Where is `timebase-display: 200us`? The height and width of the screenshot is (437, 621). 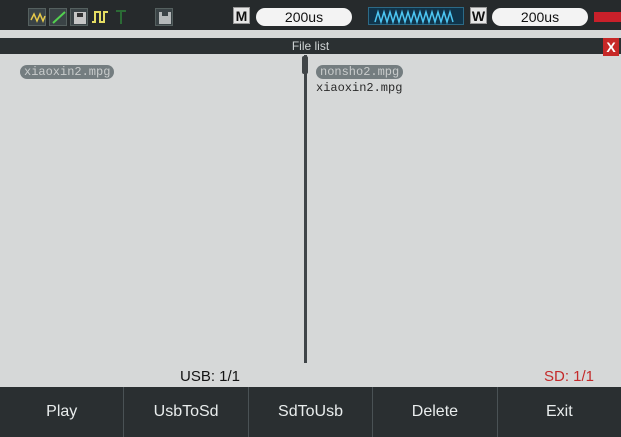
timebase-display: 200us is located at coordinates (304, 17).